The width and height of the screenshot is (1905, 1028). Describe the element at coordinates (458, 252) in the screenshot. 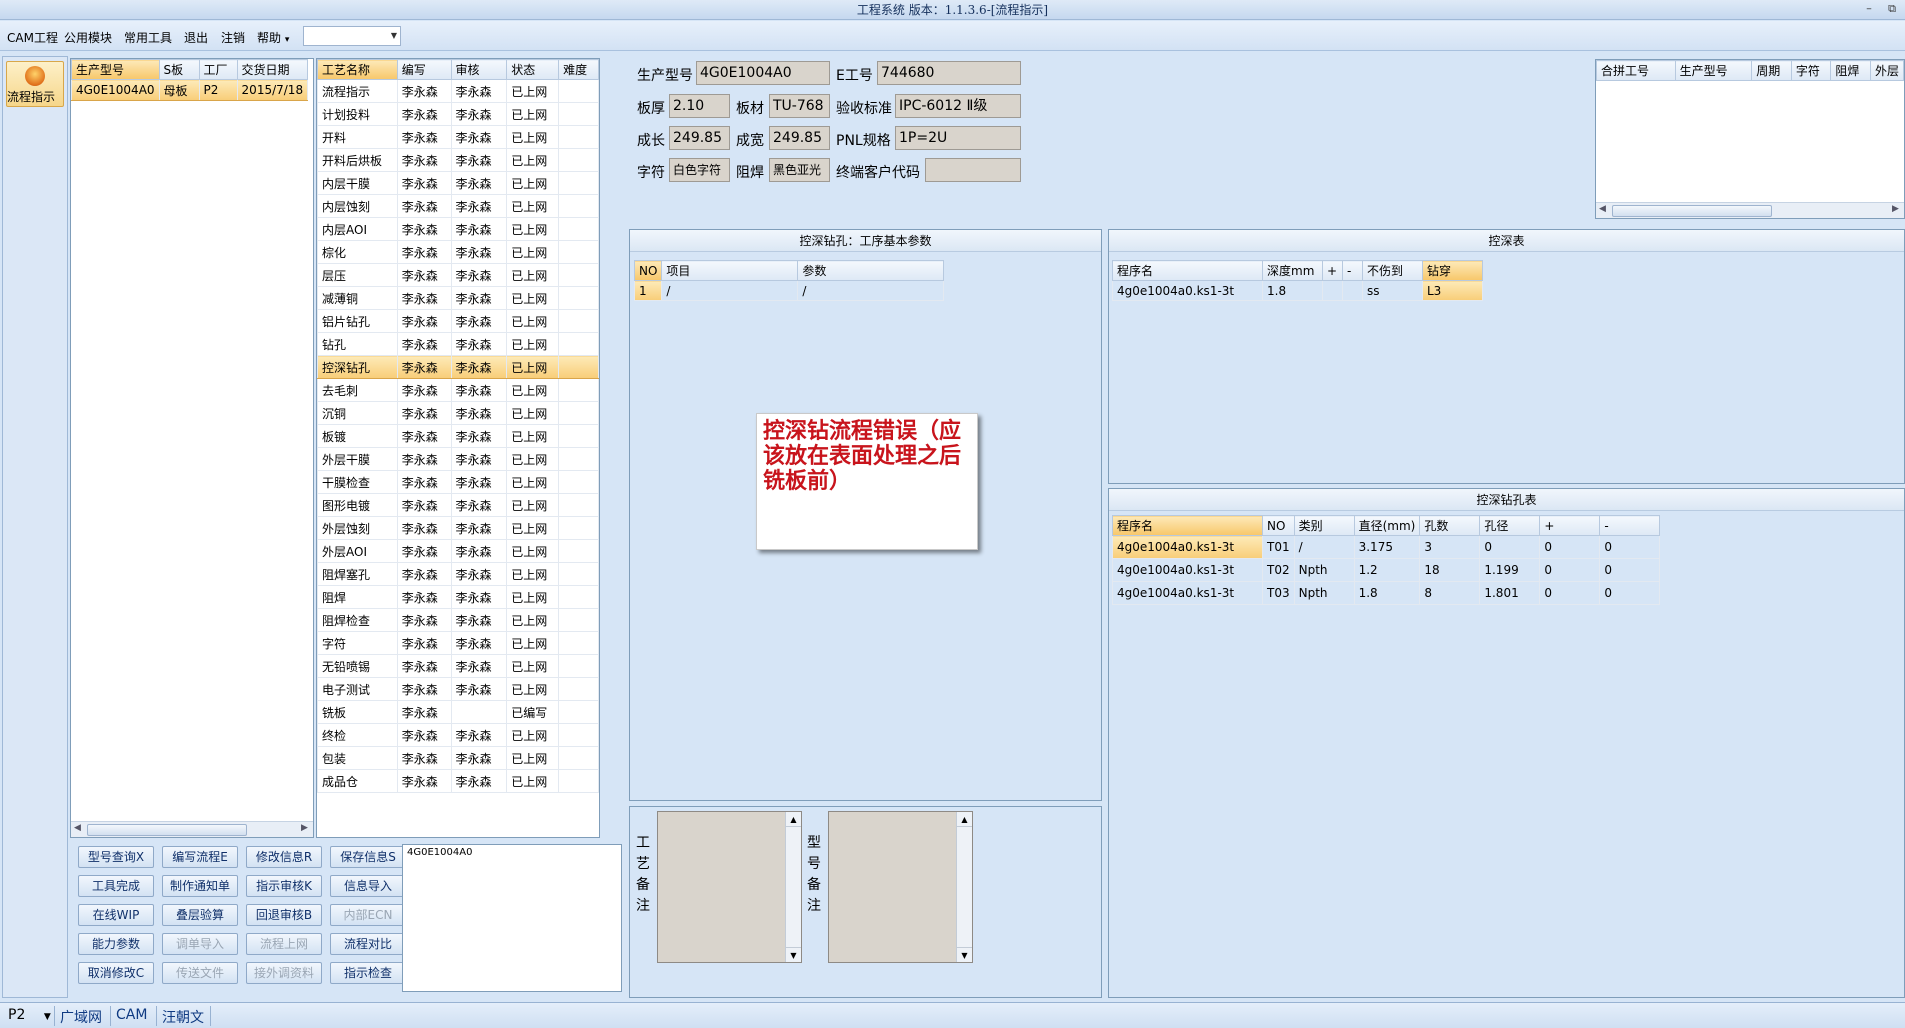

I see `process-row: 棕化 李永森 李永森 已上网` at that location.